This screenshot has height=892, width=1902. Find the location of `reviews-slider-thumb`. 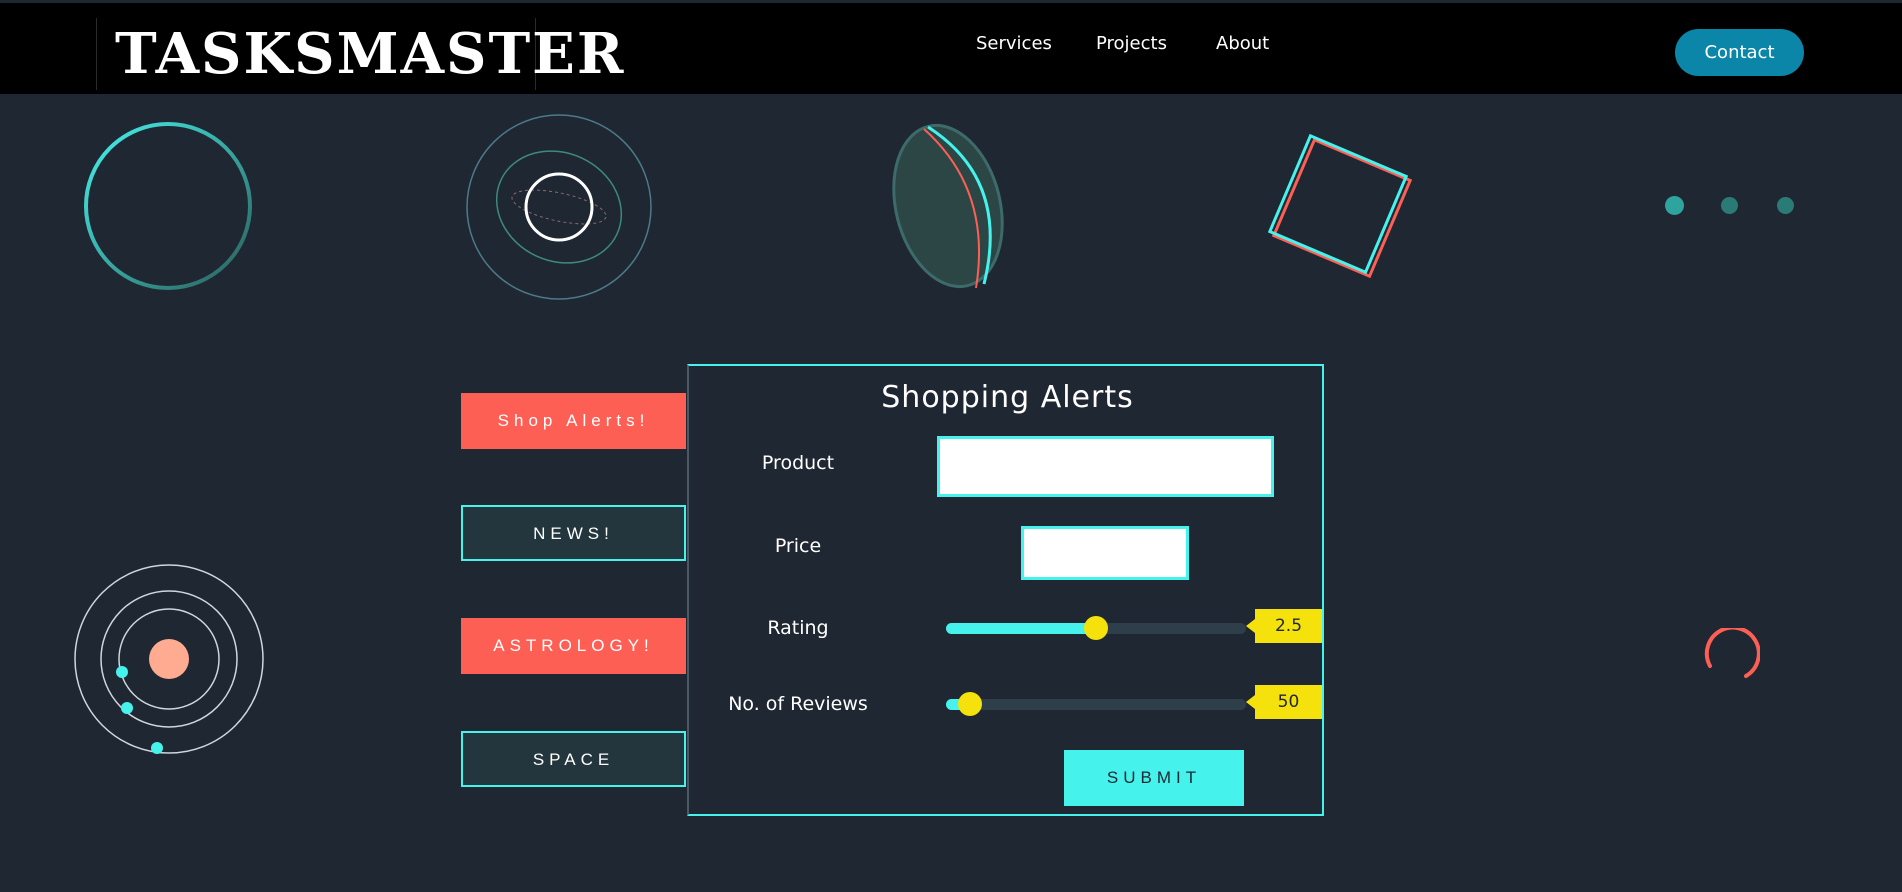

reviews-slider-thumb is located at coordinates (970, 704).